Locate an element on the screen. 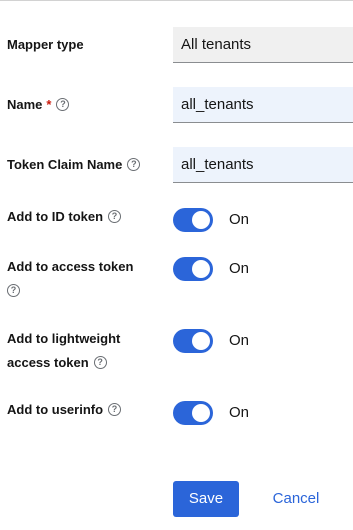 Image resolution: width=353 pixels, height=530 pixels. add-to-access-token-label: Add to access token ? is located at coordinates (70, 279).